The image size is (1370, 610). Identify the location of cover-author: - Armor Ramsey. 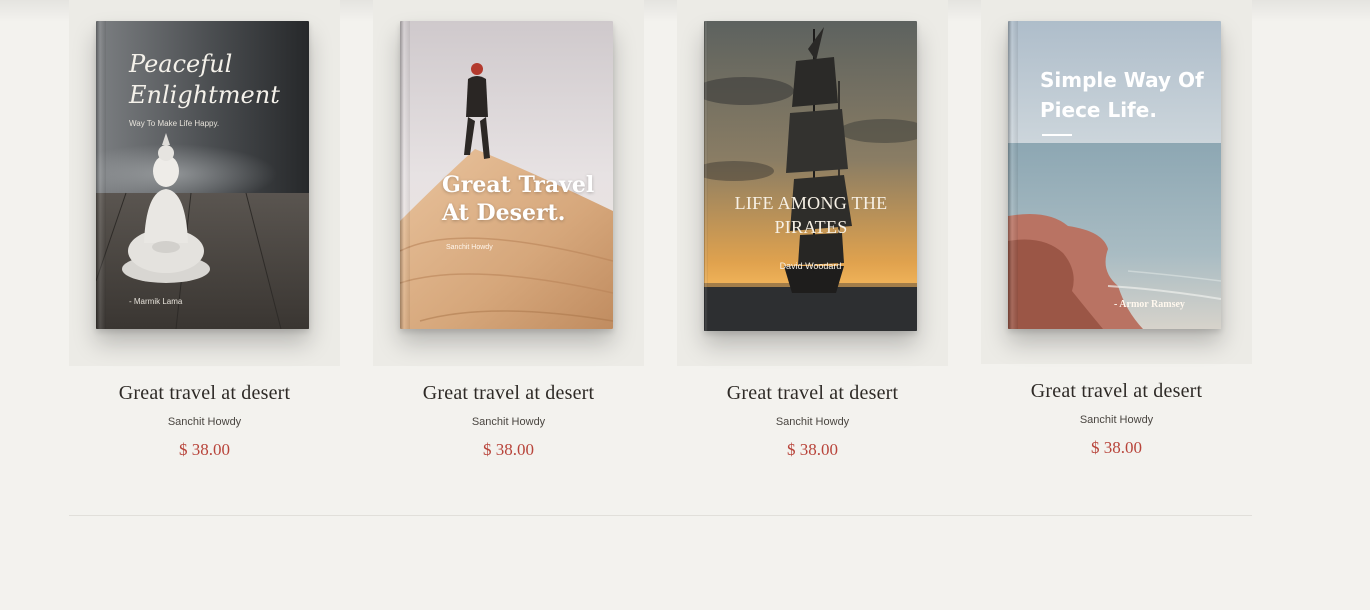
(1149, 304).